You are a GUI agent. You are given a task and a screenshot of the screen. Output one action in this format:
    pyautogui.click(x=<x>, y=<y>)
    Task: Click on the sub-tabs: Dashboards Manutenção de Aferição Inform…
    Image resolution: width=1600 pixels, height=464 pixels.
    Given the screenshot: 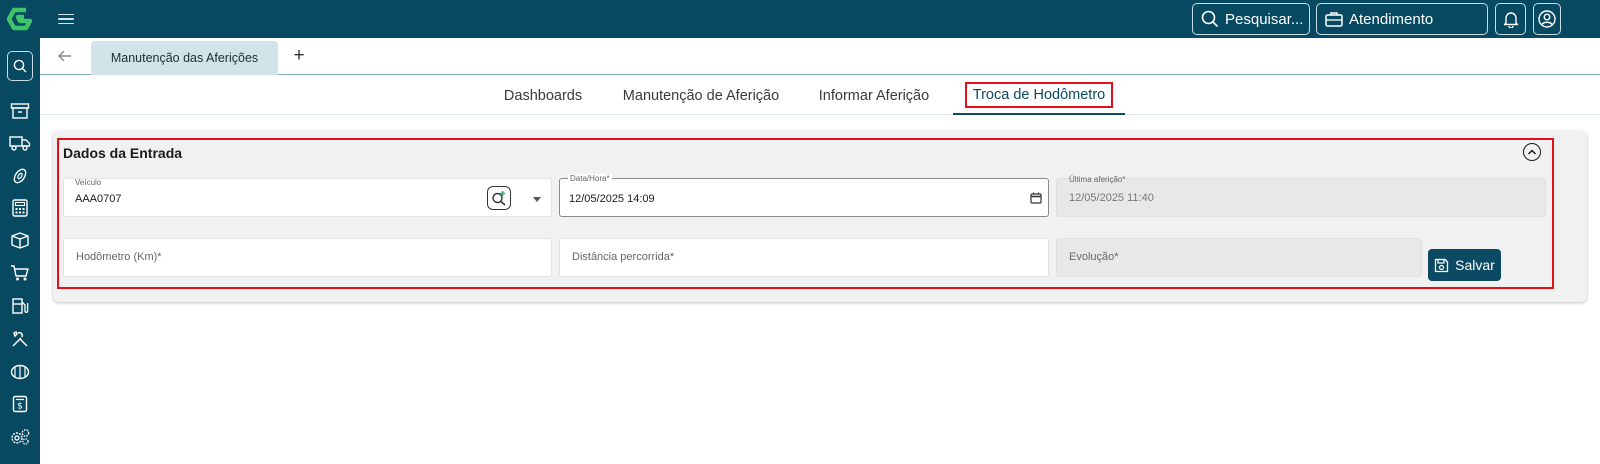 What is the action you would take?
    pyautogui.click(x=820, y=95)
    